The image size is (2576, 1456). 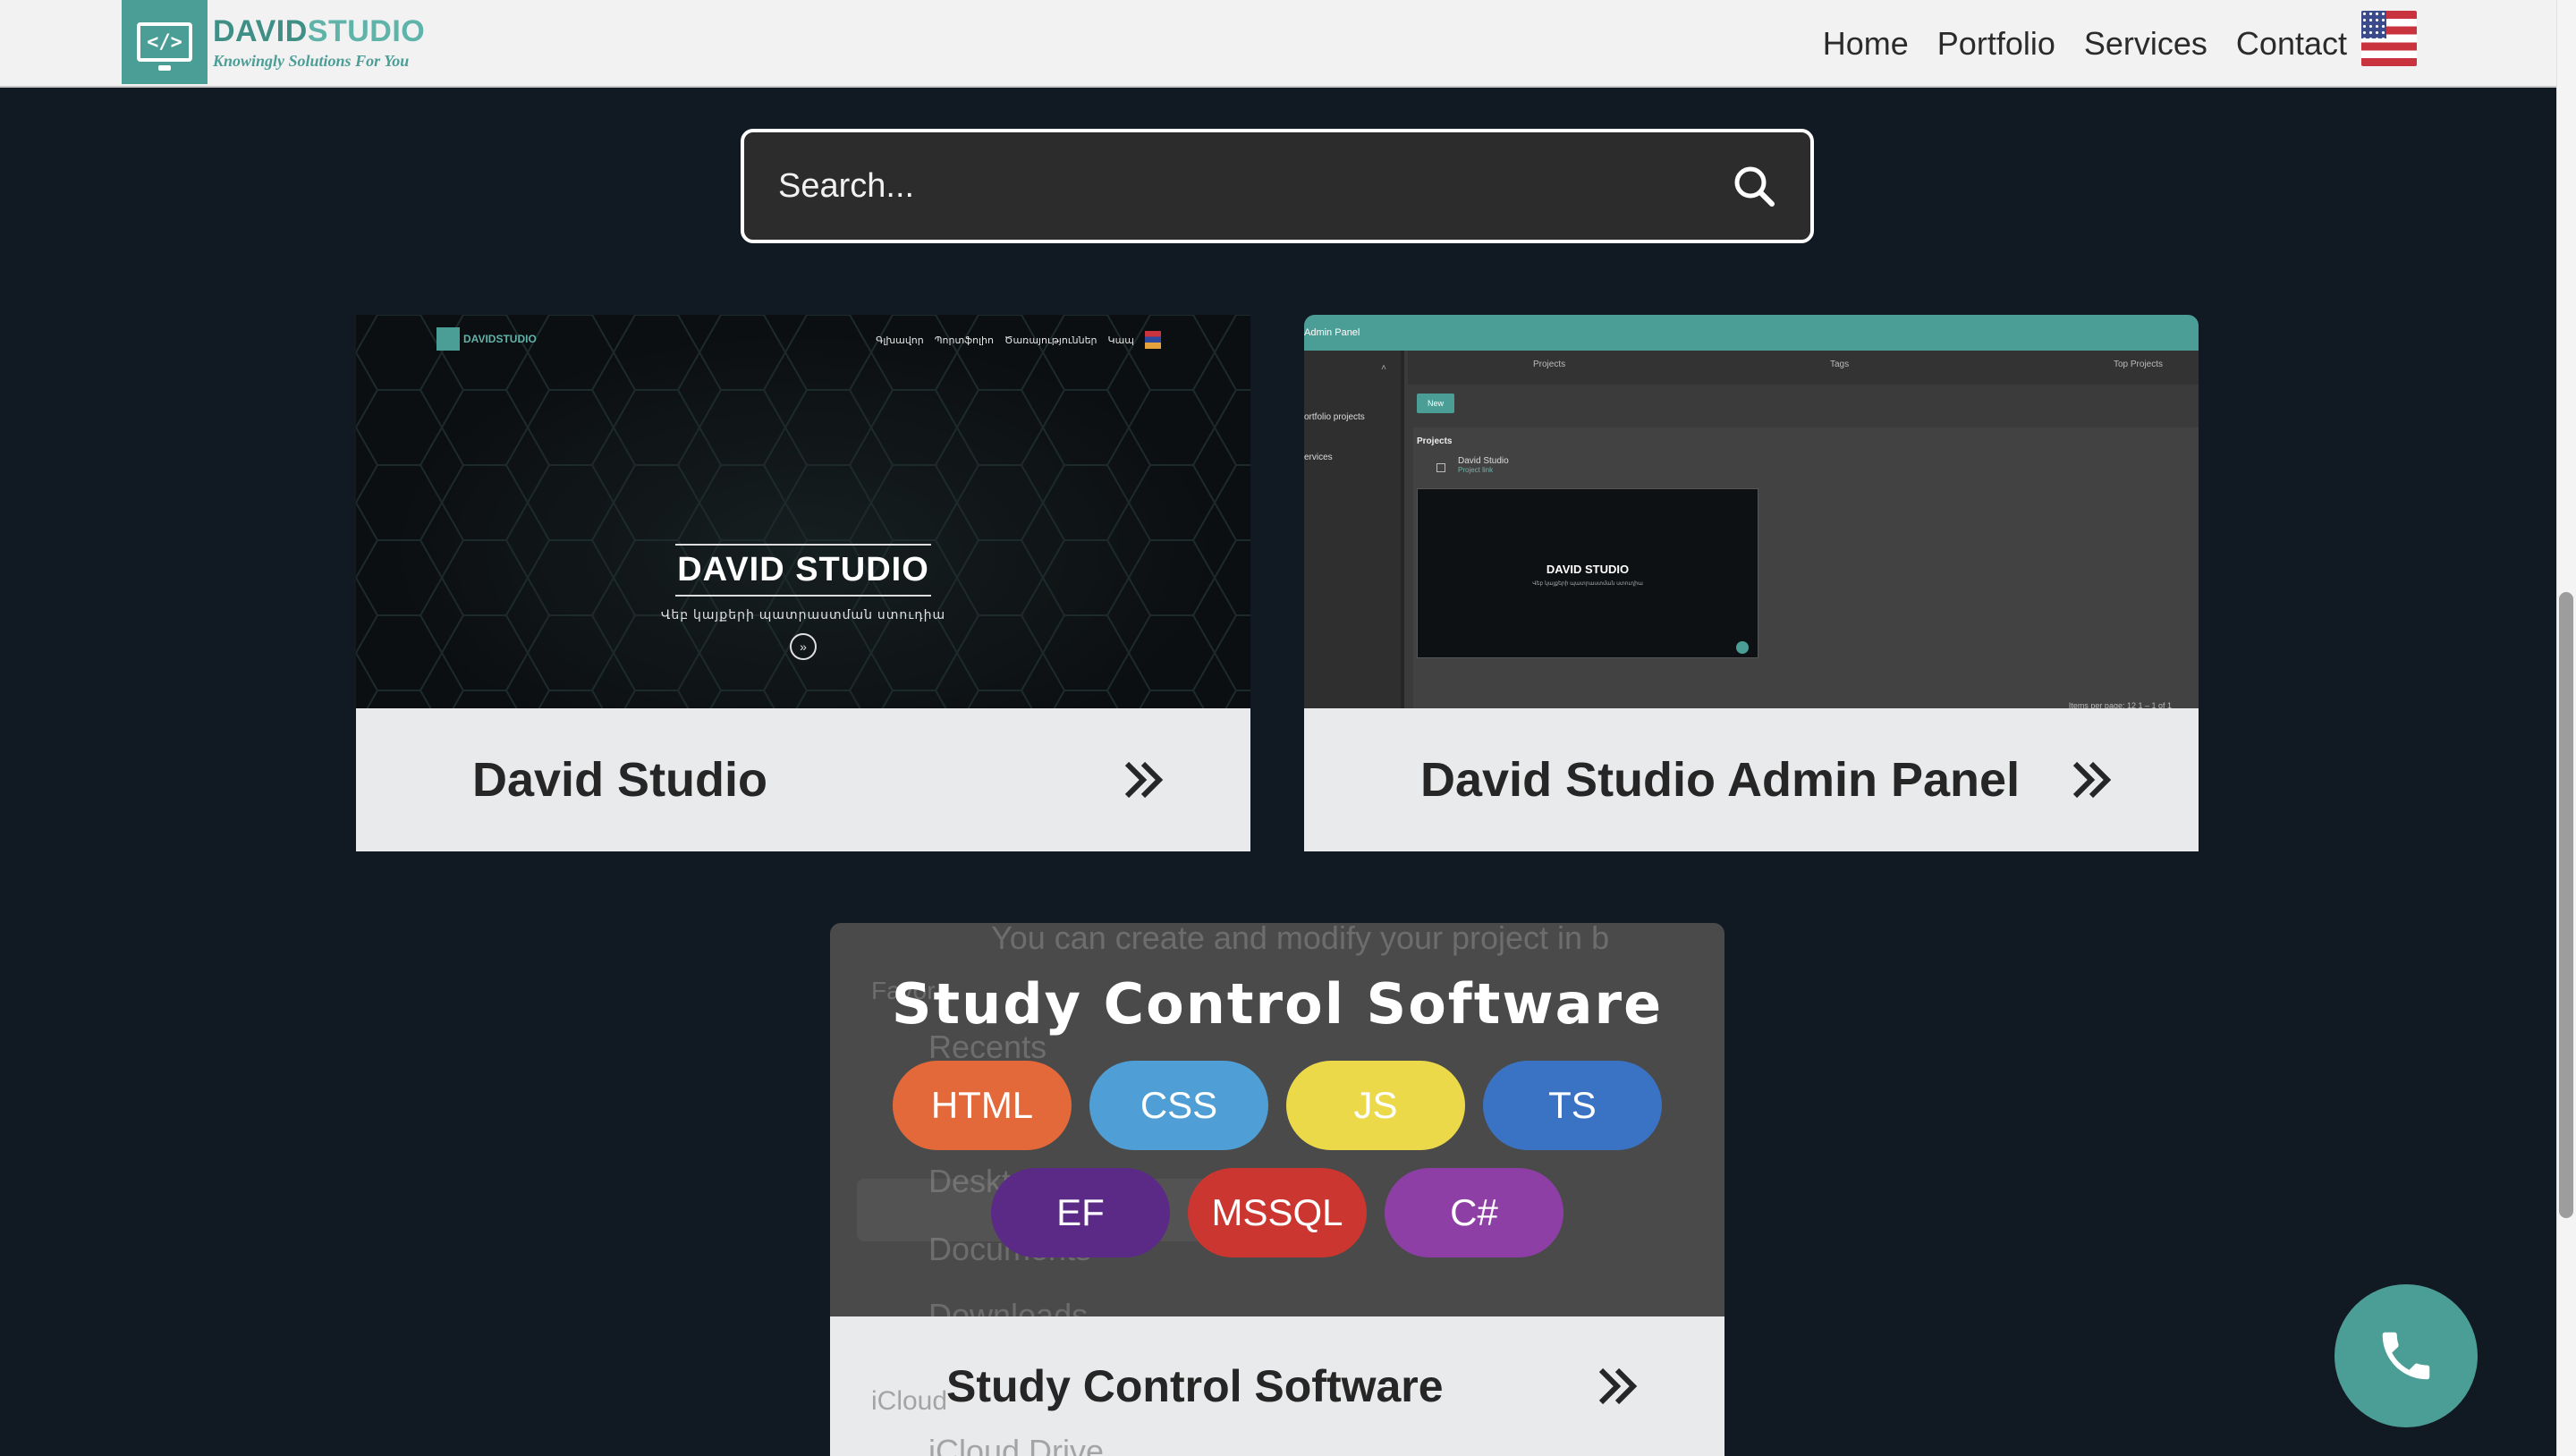 I want to click on checkbox-icon, so click(x=1440, y=467).